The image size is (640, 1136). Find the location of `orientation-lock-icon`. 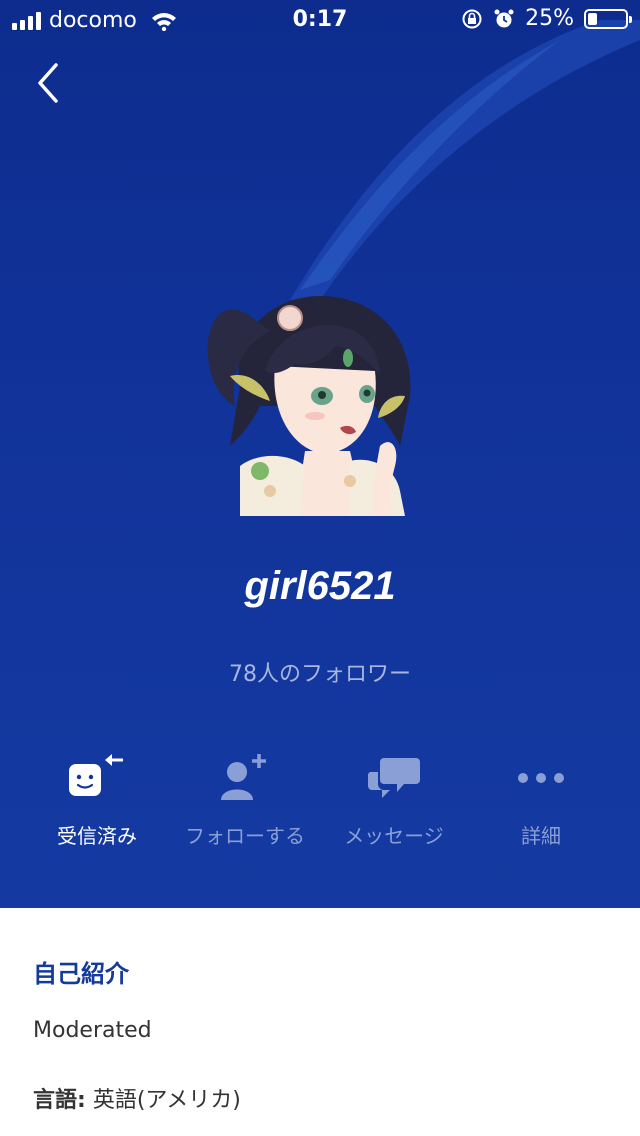

orientation-lock-icon is located at coordinates (472, 18).